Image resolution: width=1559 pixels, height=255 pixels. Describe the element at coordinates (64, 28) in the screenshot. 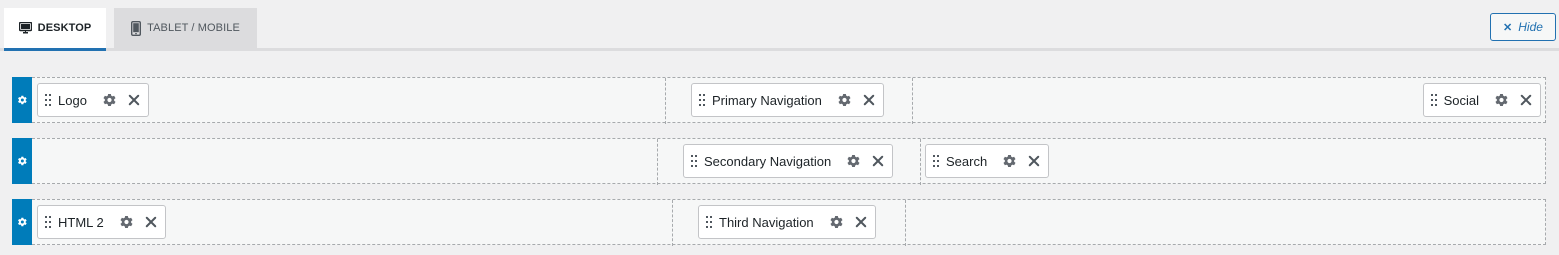

I see `tab-desktop-label: DESKTOP` at that location.